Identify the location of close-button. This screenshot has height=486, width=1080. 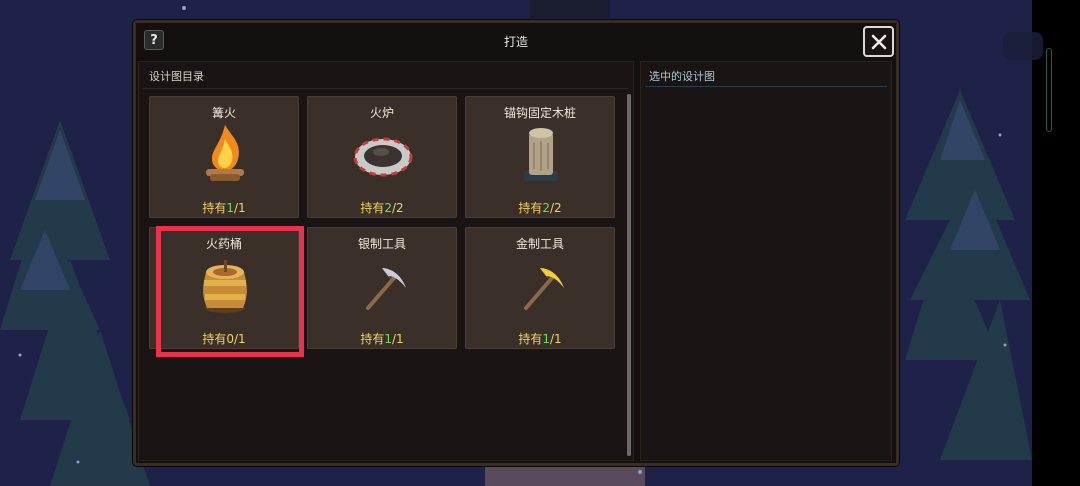
(878, 41).